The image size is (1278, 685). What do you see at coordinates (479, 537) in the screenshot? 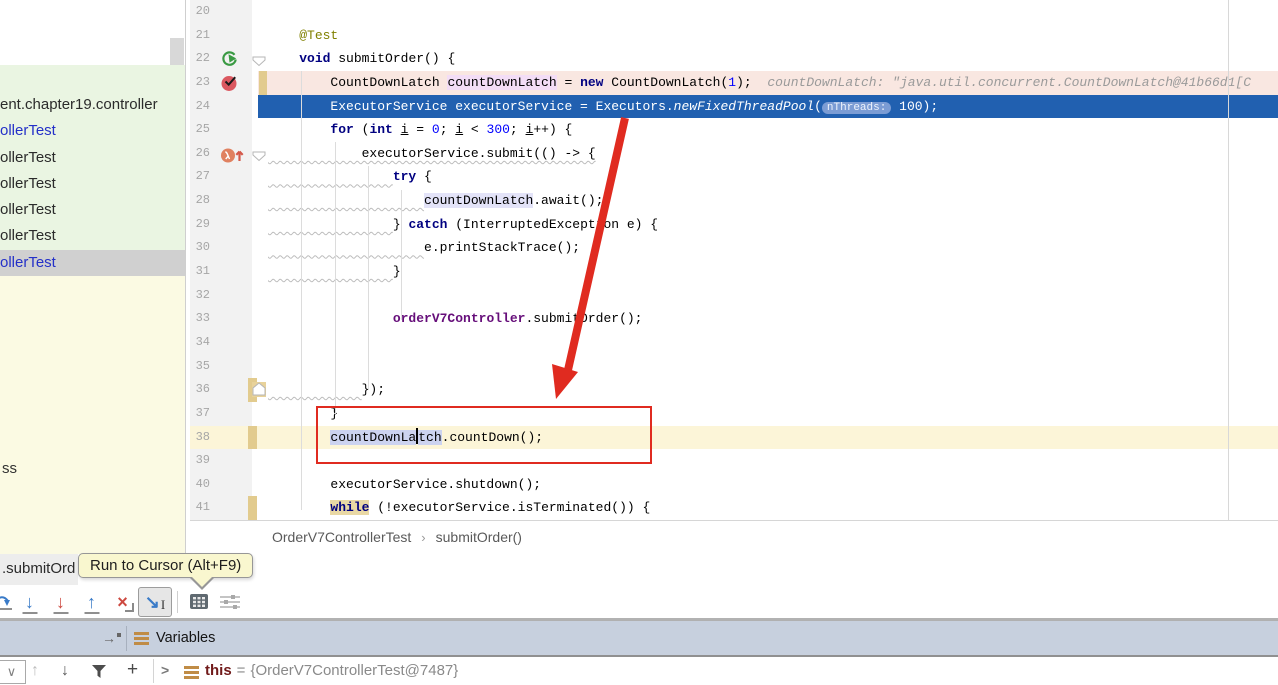
I see `breadcrumb-method: submitOrder()` at bounding box center [479, 537].